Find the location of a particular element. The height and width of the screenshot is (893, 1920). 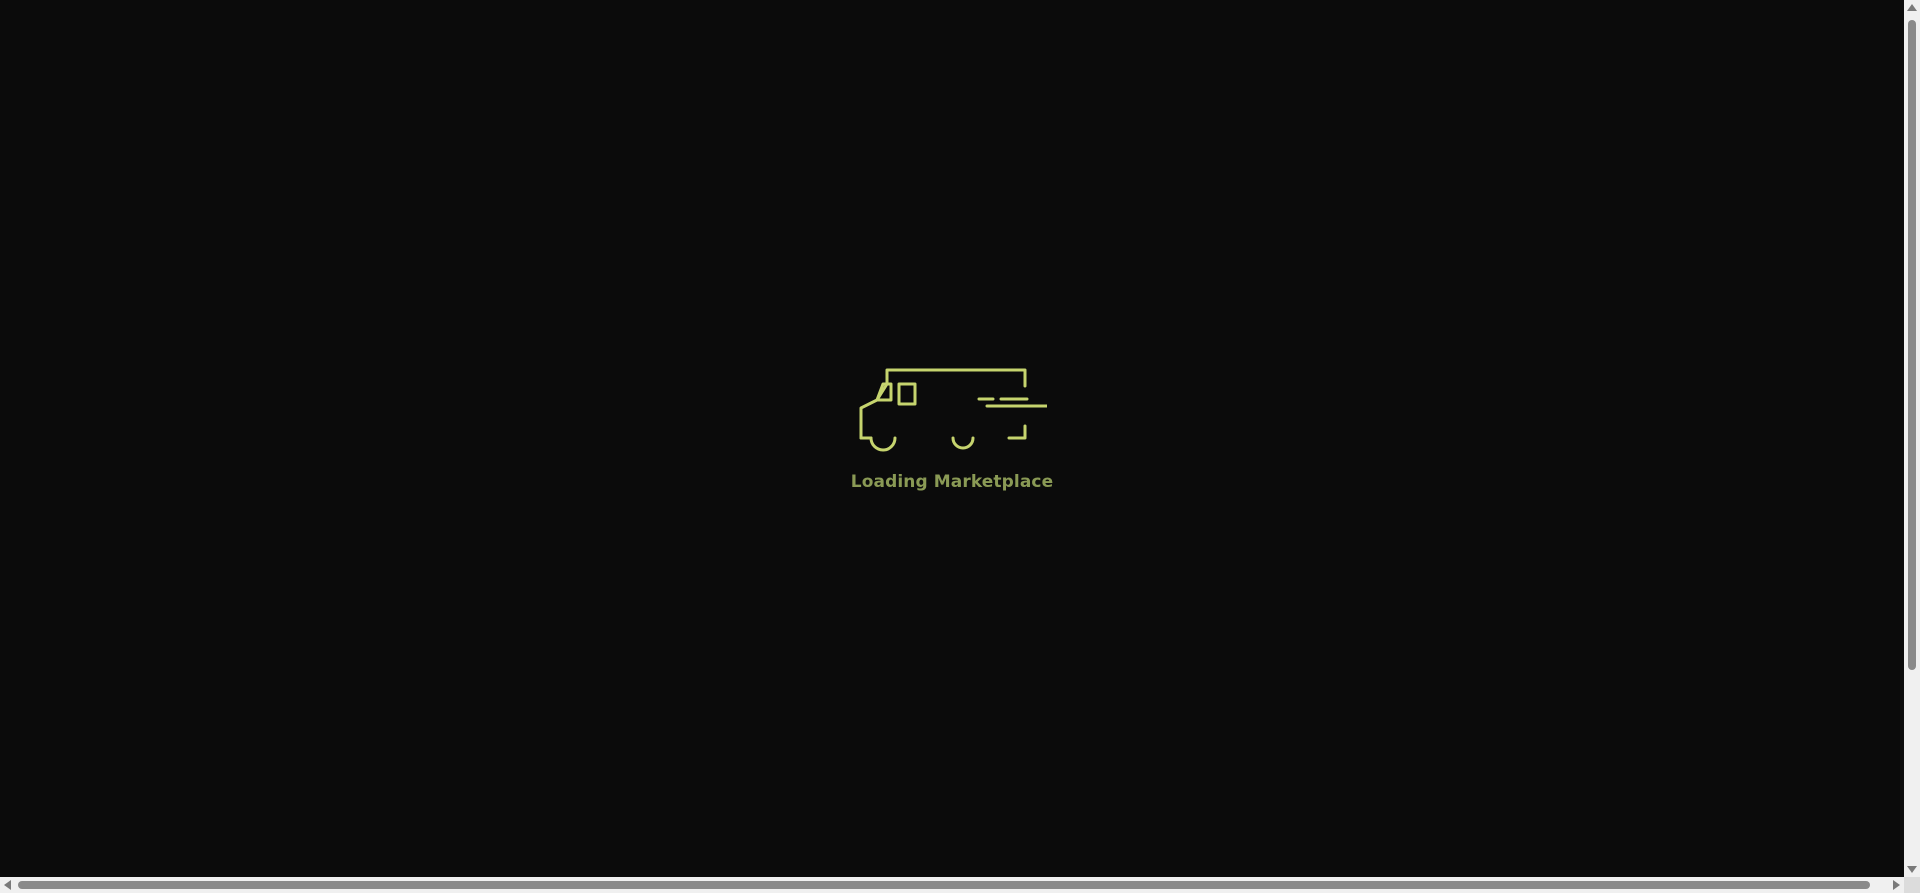

loading-overlay: Loading Marketplace is located at coordinates (952, 426).